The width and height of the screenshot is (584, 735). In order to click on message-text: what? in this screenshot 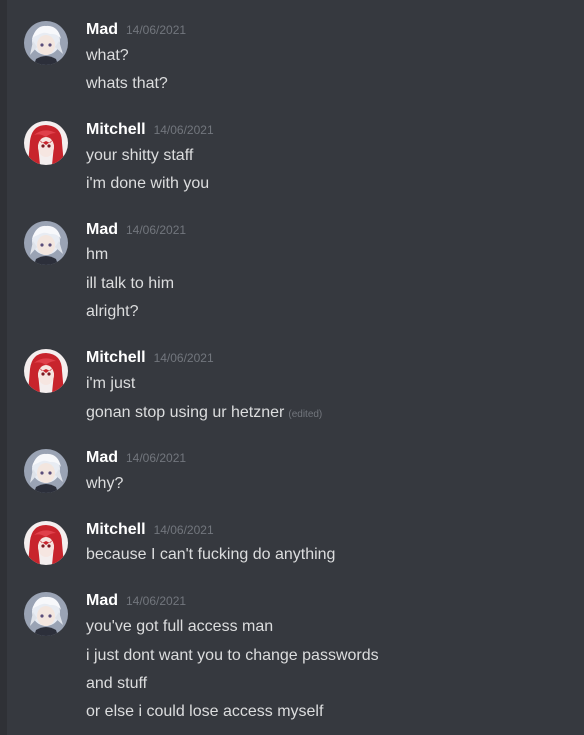, I will do `click(107, 55)`.